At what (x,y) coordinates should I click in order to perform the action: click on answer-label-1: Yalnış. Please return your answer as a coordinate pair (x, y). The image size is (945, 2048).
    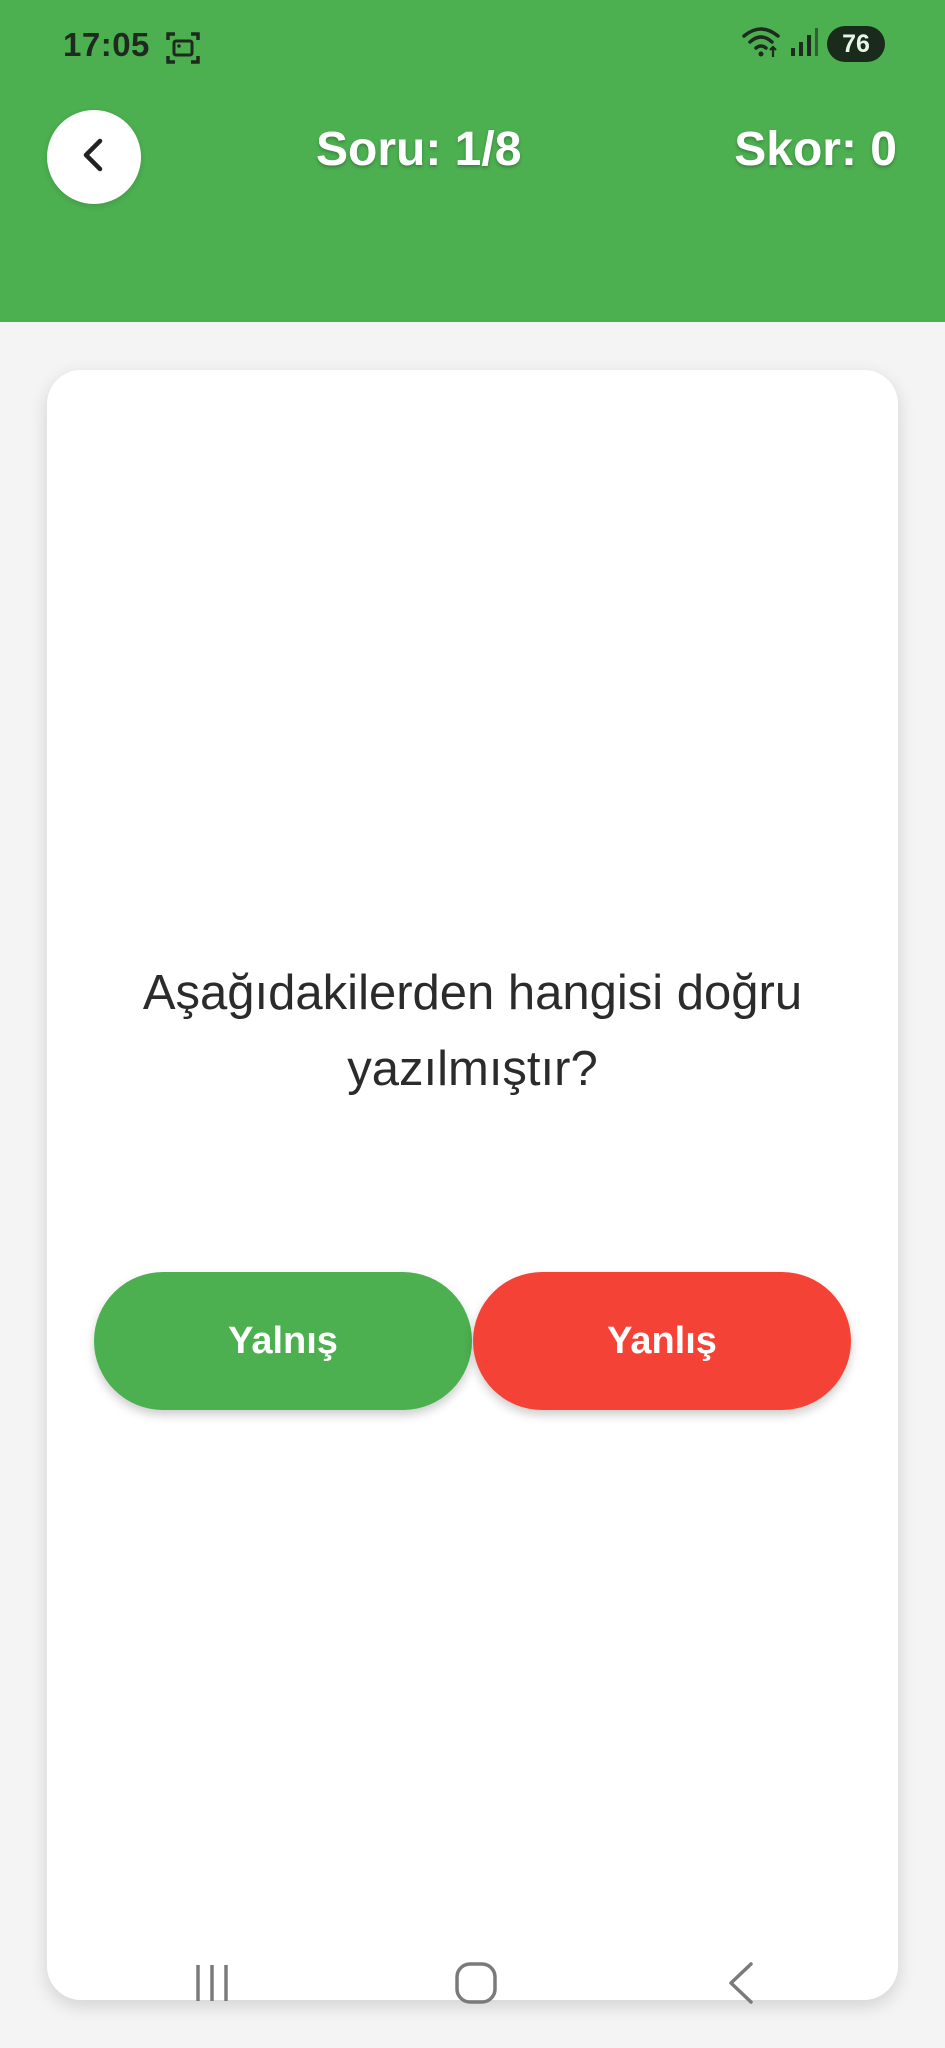
    Looking at the image, I should click on (283, 1340).